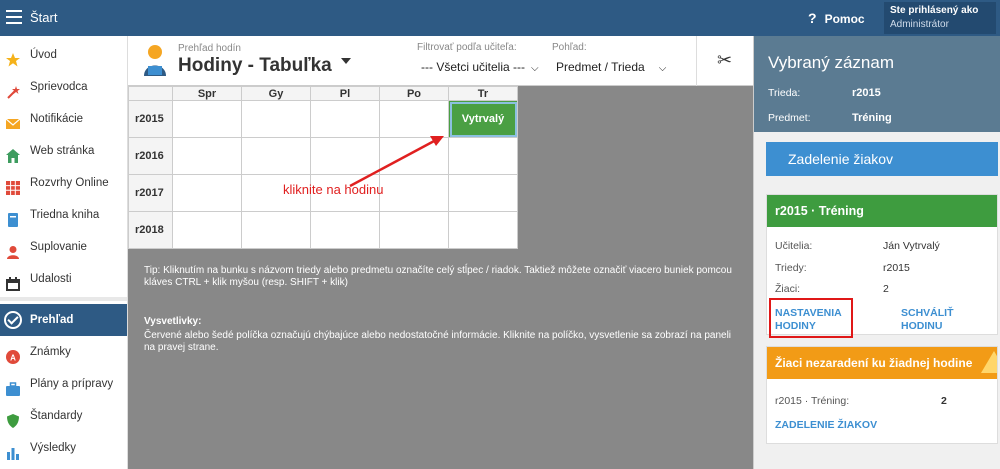  I want to click on teacher-filter-select: --- Všetci učitelia --- ⌵, so click(480, 70).